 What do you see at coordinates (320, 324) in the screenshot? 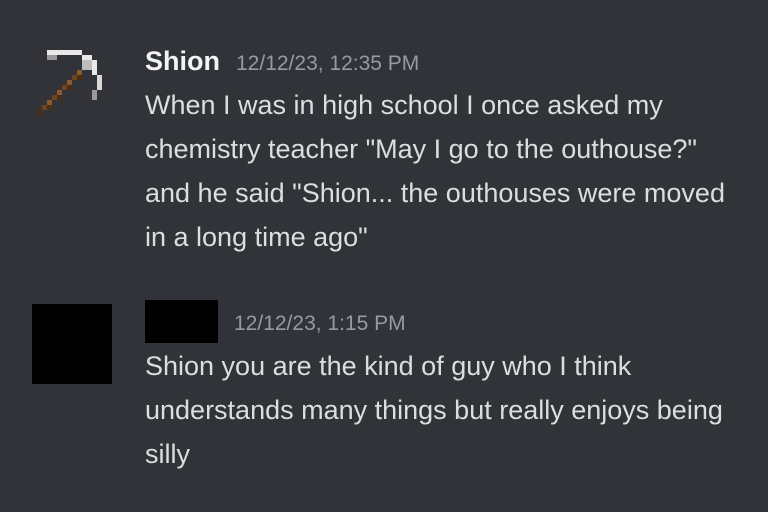
I see `timestamp: 12/12/23, 1:15 PM` at bounding box center [320, 324].